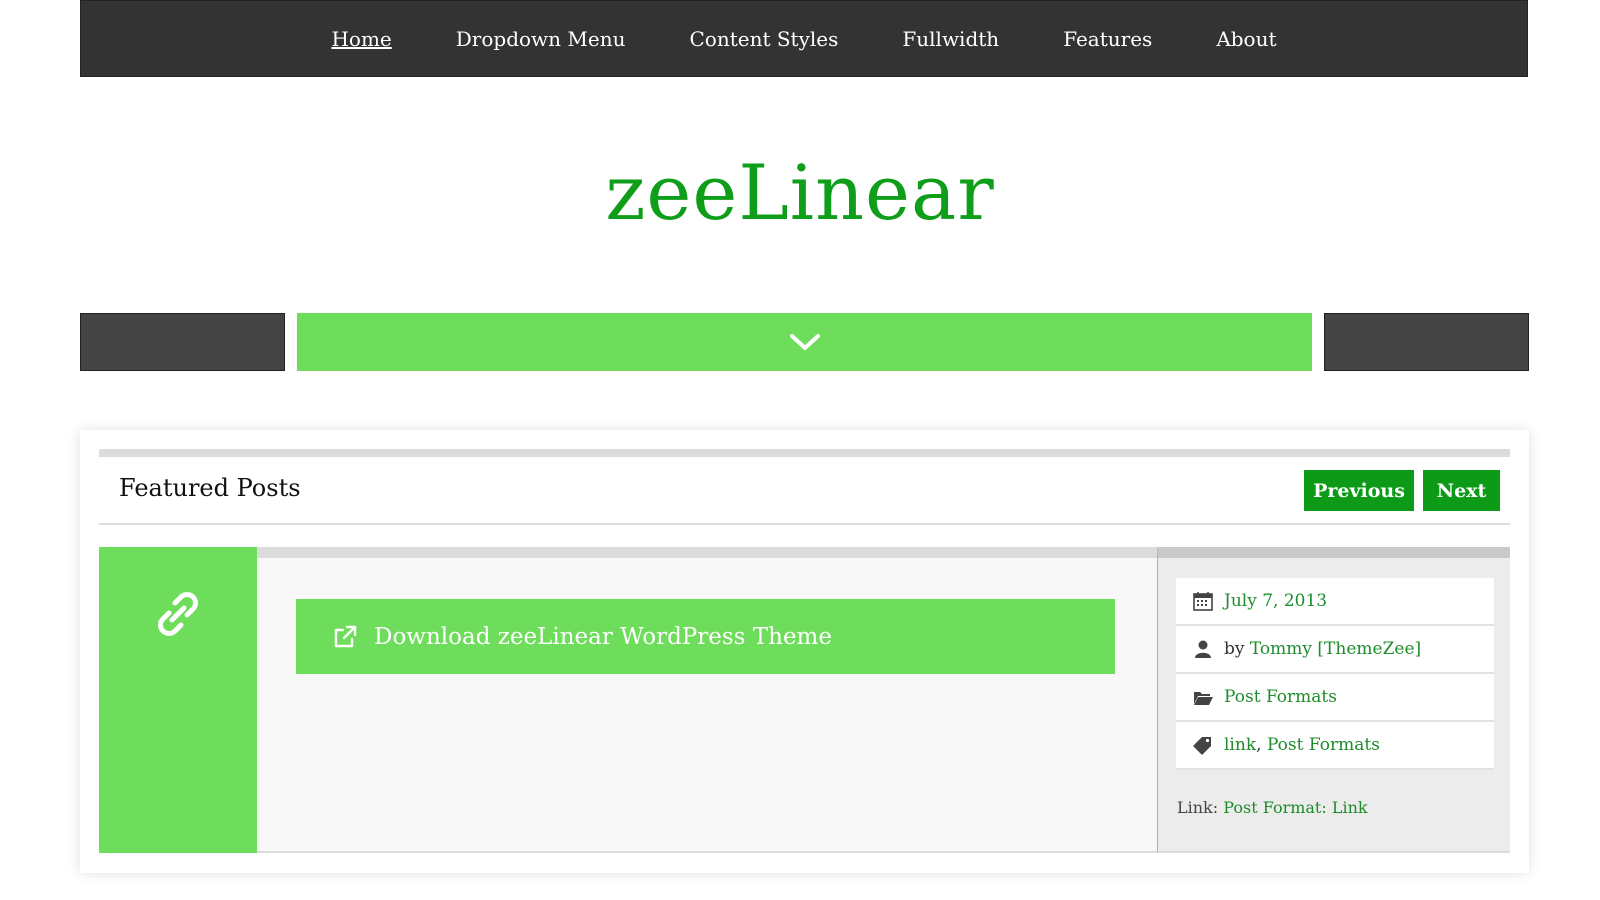 The image size is (1600, 900). I want to click on post-format-note: Link: Post Format: Link, so click(1272, 807).